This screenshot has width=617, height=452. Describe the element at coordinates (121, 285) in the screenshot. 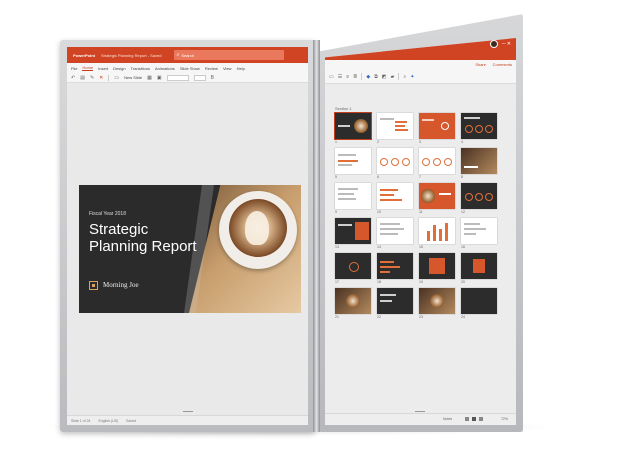

I see `brand-name: Morning Joe` at that location.